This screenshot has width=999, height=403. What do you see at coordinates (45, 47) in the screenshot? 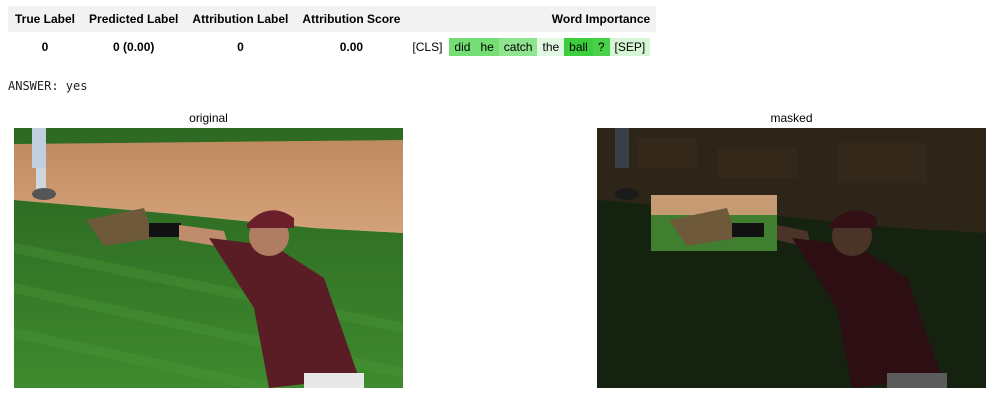
I see `cell-true-label: 0` at bounding box center [45, 47].